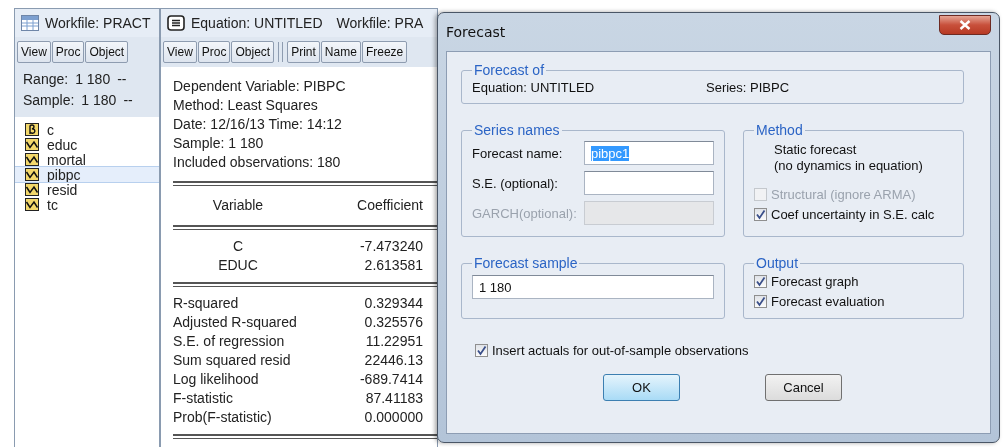 Image resolution: width=1003 pixels, height=447 pixels. I want to click on window-title: Workfile: PRACT, so click(98, 23).